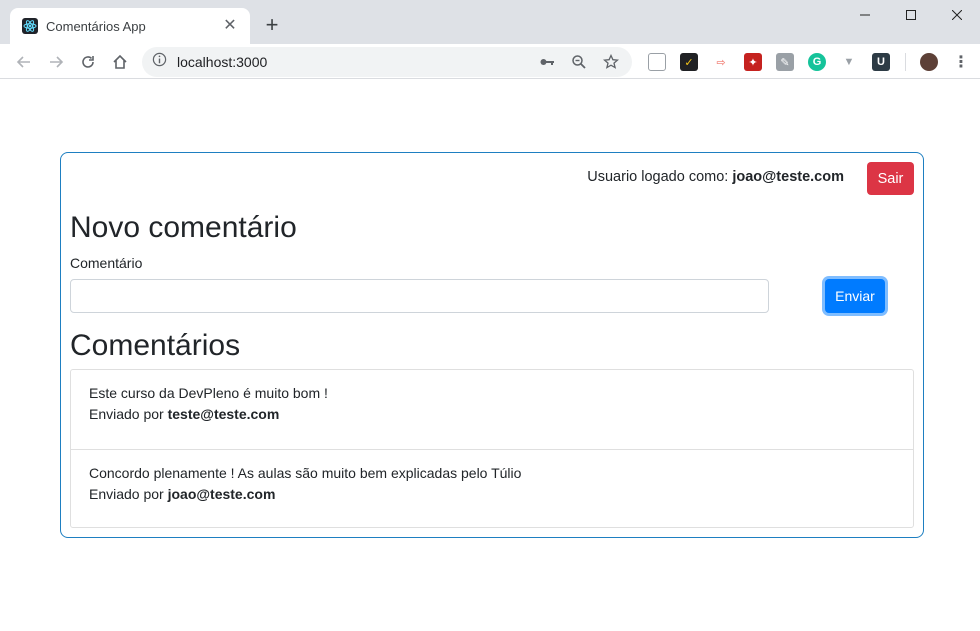 The image size is (980, 631). I want to click on dark-extension-icon: U, so click(881, 62).